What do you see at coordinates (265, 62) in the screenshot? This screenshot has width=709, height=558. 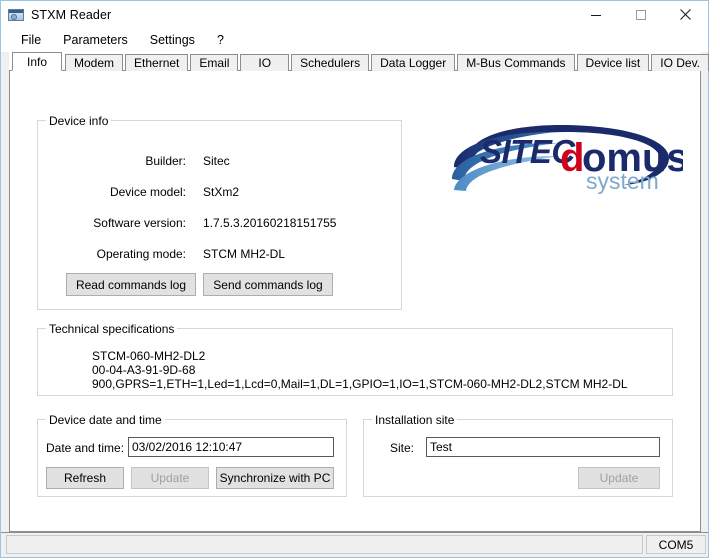 I see `tab-io: IO` at bounding box center [265, 62].